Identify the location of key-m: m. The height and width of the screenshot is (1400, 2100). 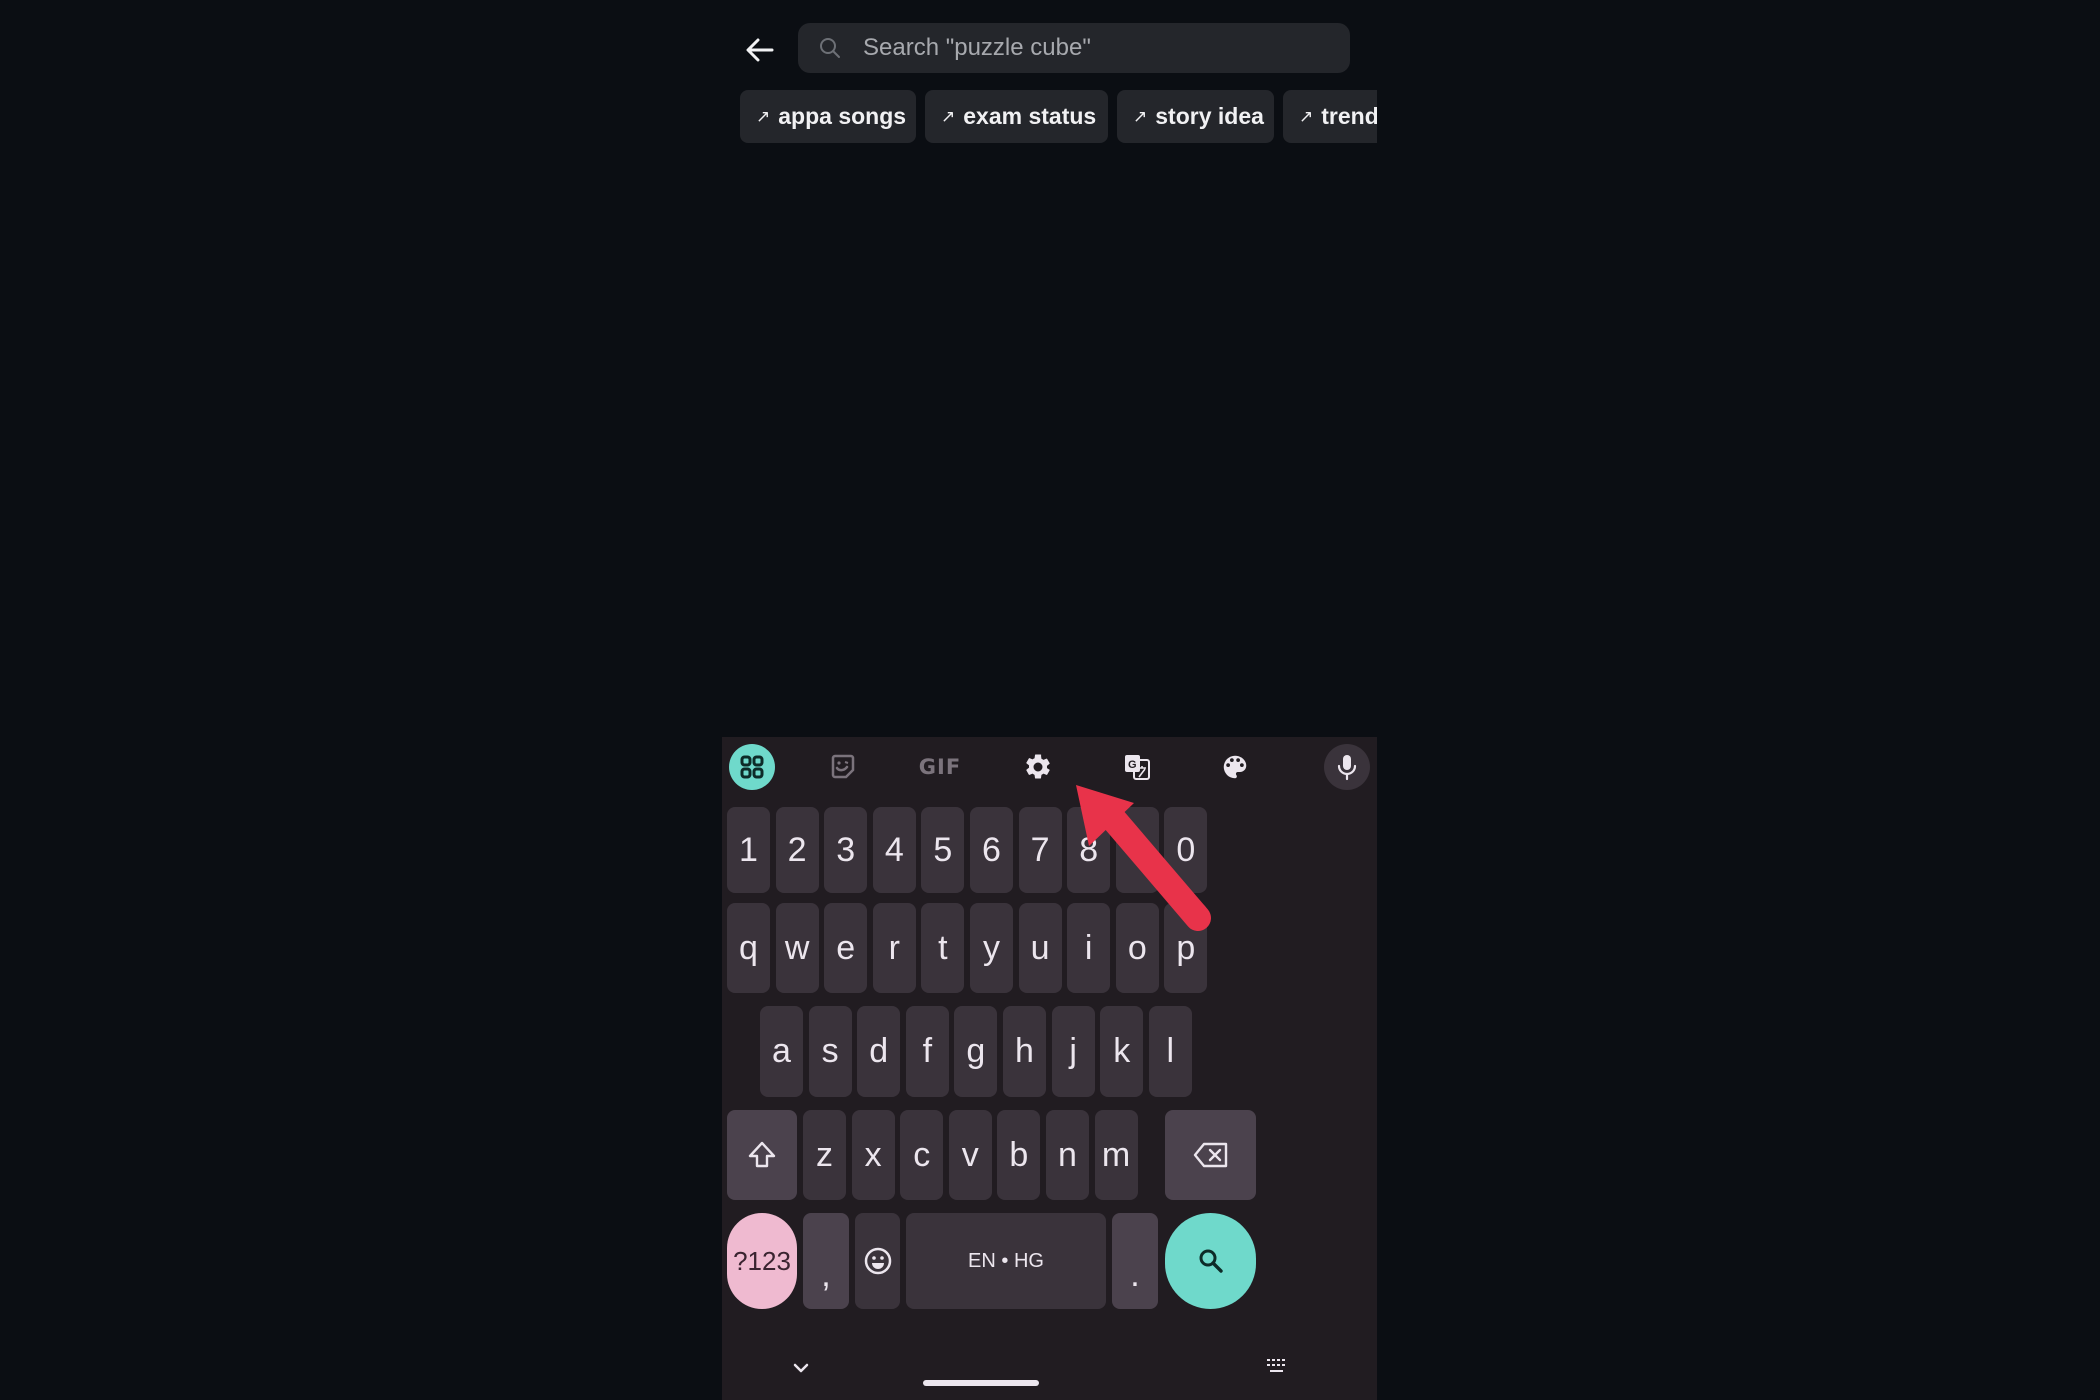
(1116, 1155).